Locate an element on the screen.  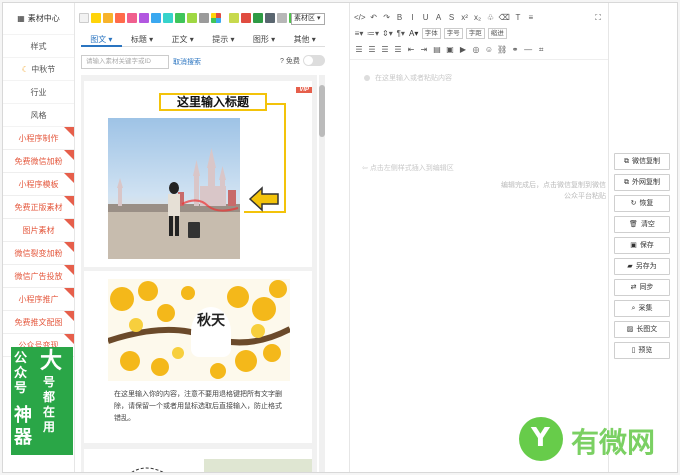
scroll-thumb is located at coordinates (322, 111).